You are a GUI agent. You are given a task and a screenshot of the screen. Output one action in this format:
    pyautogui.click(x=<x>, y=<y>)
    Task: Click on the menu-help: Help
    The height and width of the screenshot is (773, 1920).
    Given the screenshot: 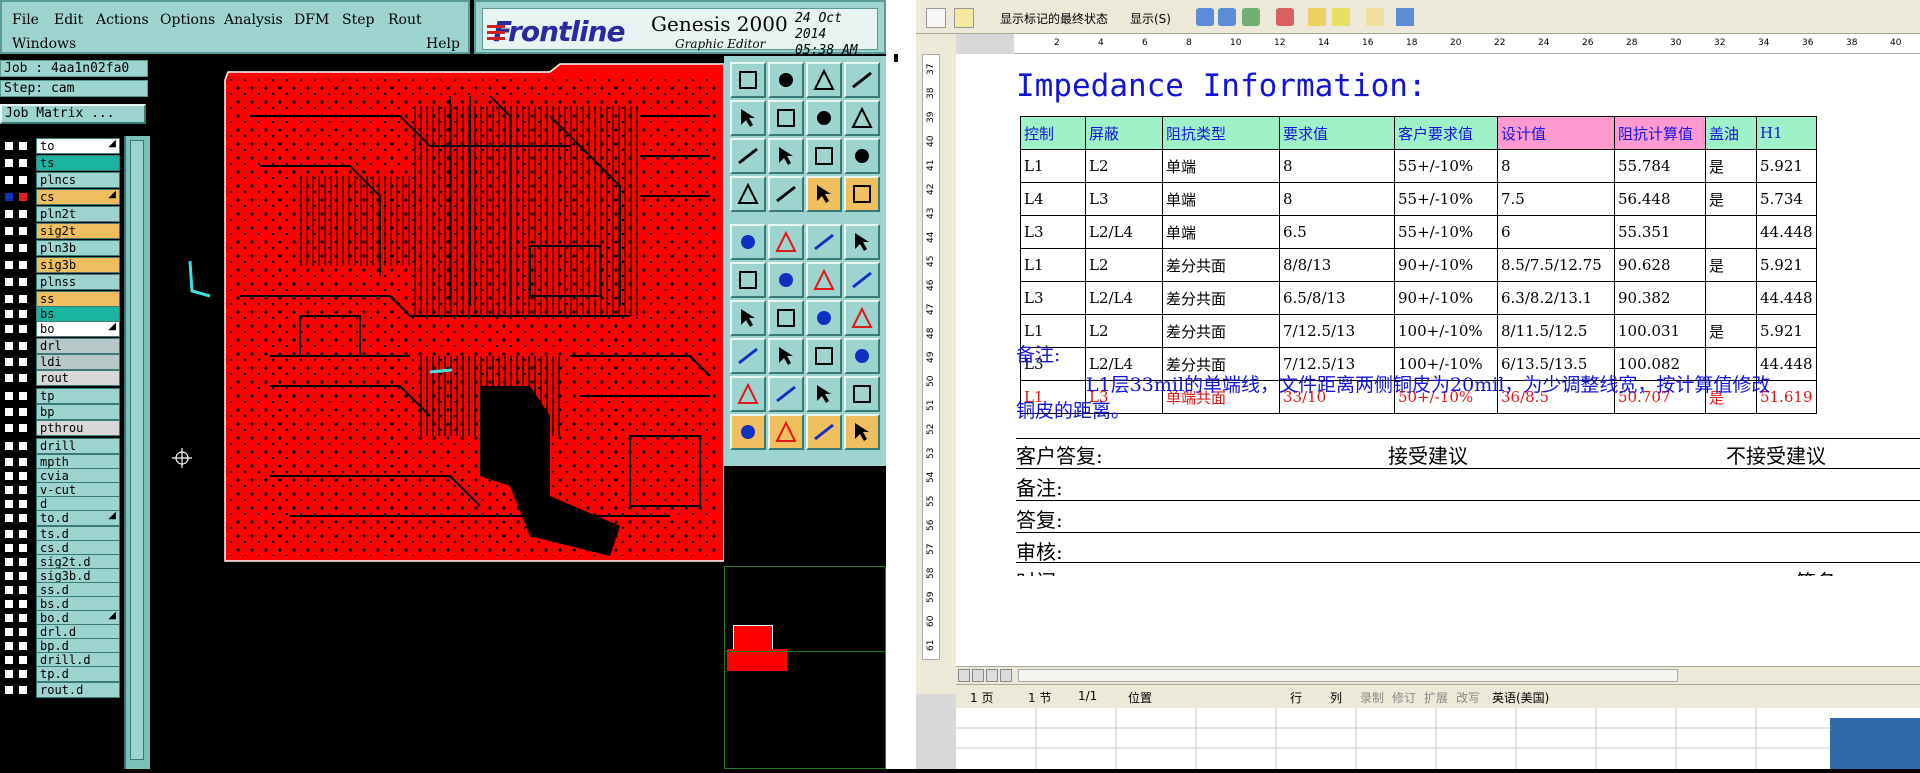 What is the action you would take?
    pyautogui.click(x=443, y=44)
    